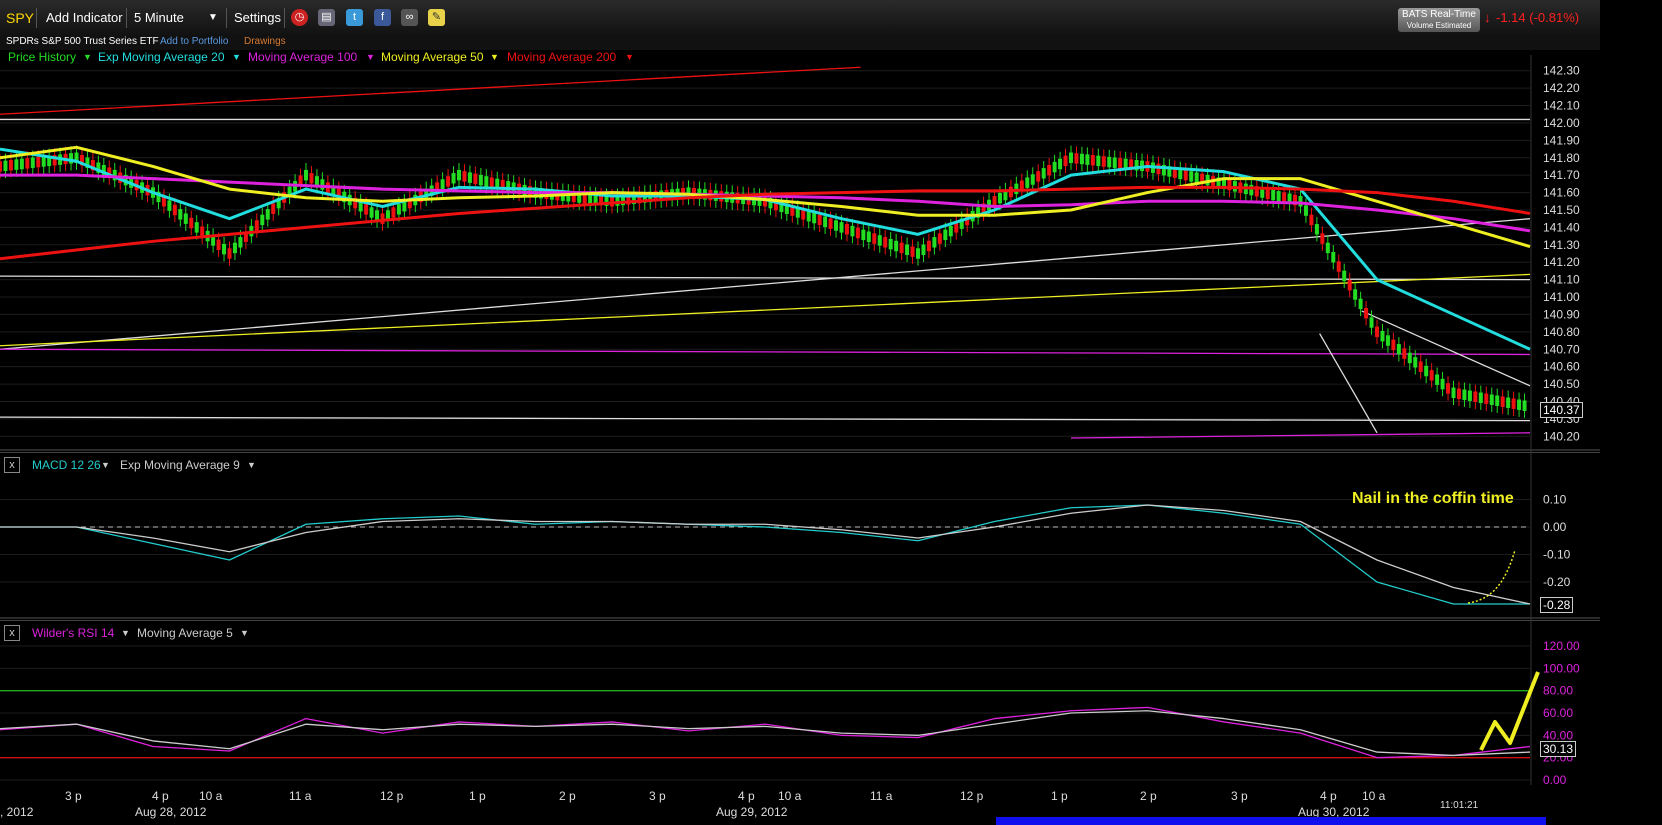  Describe the element at coordinates (382, 17) in the screenshot. I see `facebook-icon: f` at that location.